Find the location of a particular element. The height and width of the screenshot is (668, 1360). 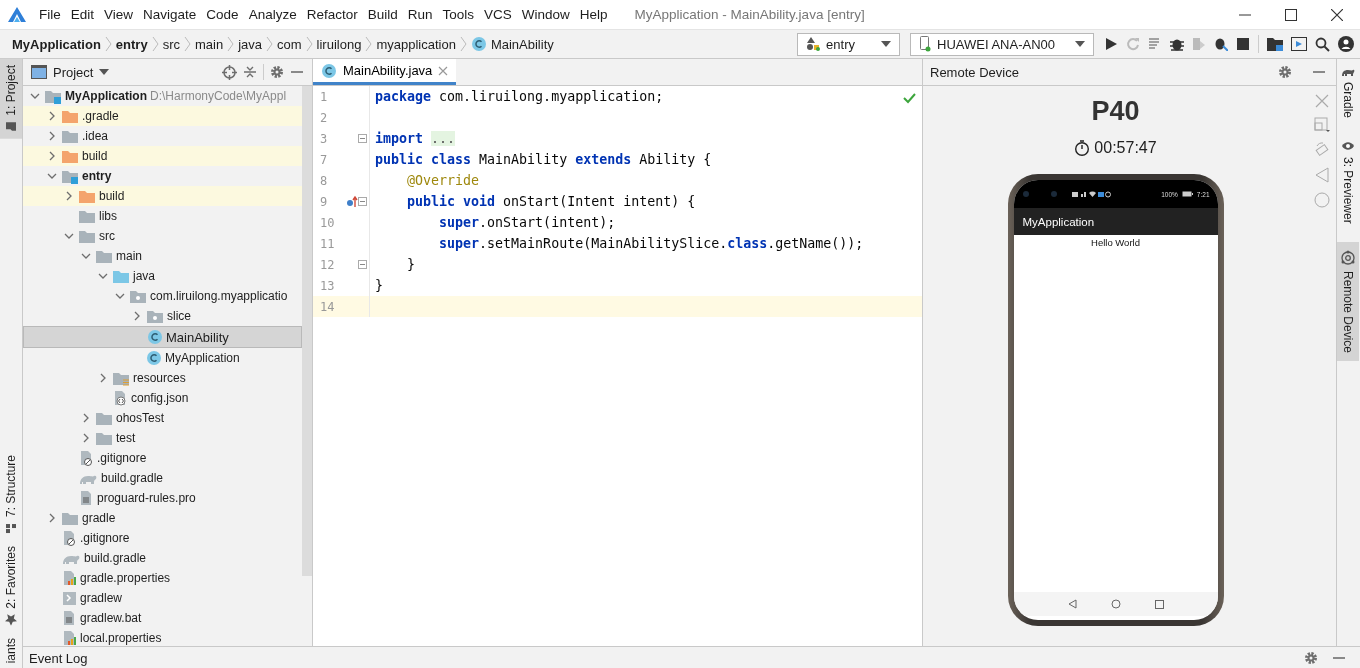

maximize-window-icon is located at coordinates (1291, 14).